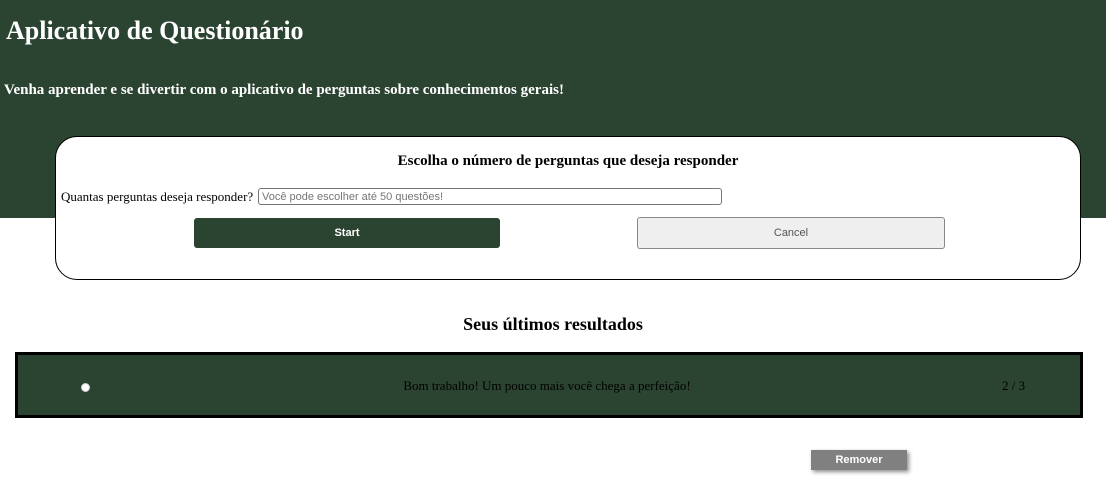 Image resolution: width=1106 pixels, height=494 pixels. What do you see at coordinates (490, 196) in the screenshot?
I see `question-count-input` at bounding box center [490, 196].